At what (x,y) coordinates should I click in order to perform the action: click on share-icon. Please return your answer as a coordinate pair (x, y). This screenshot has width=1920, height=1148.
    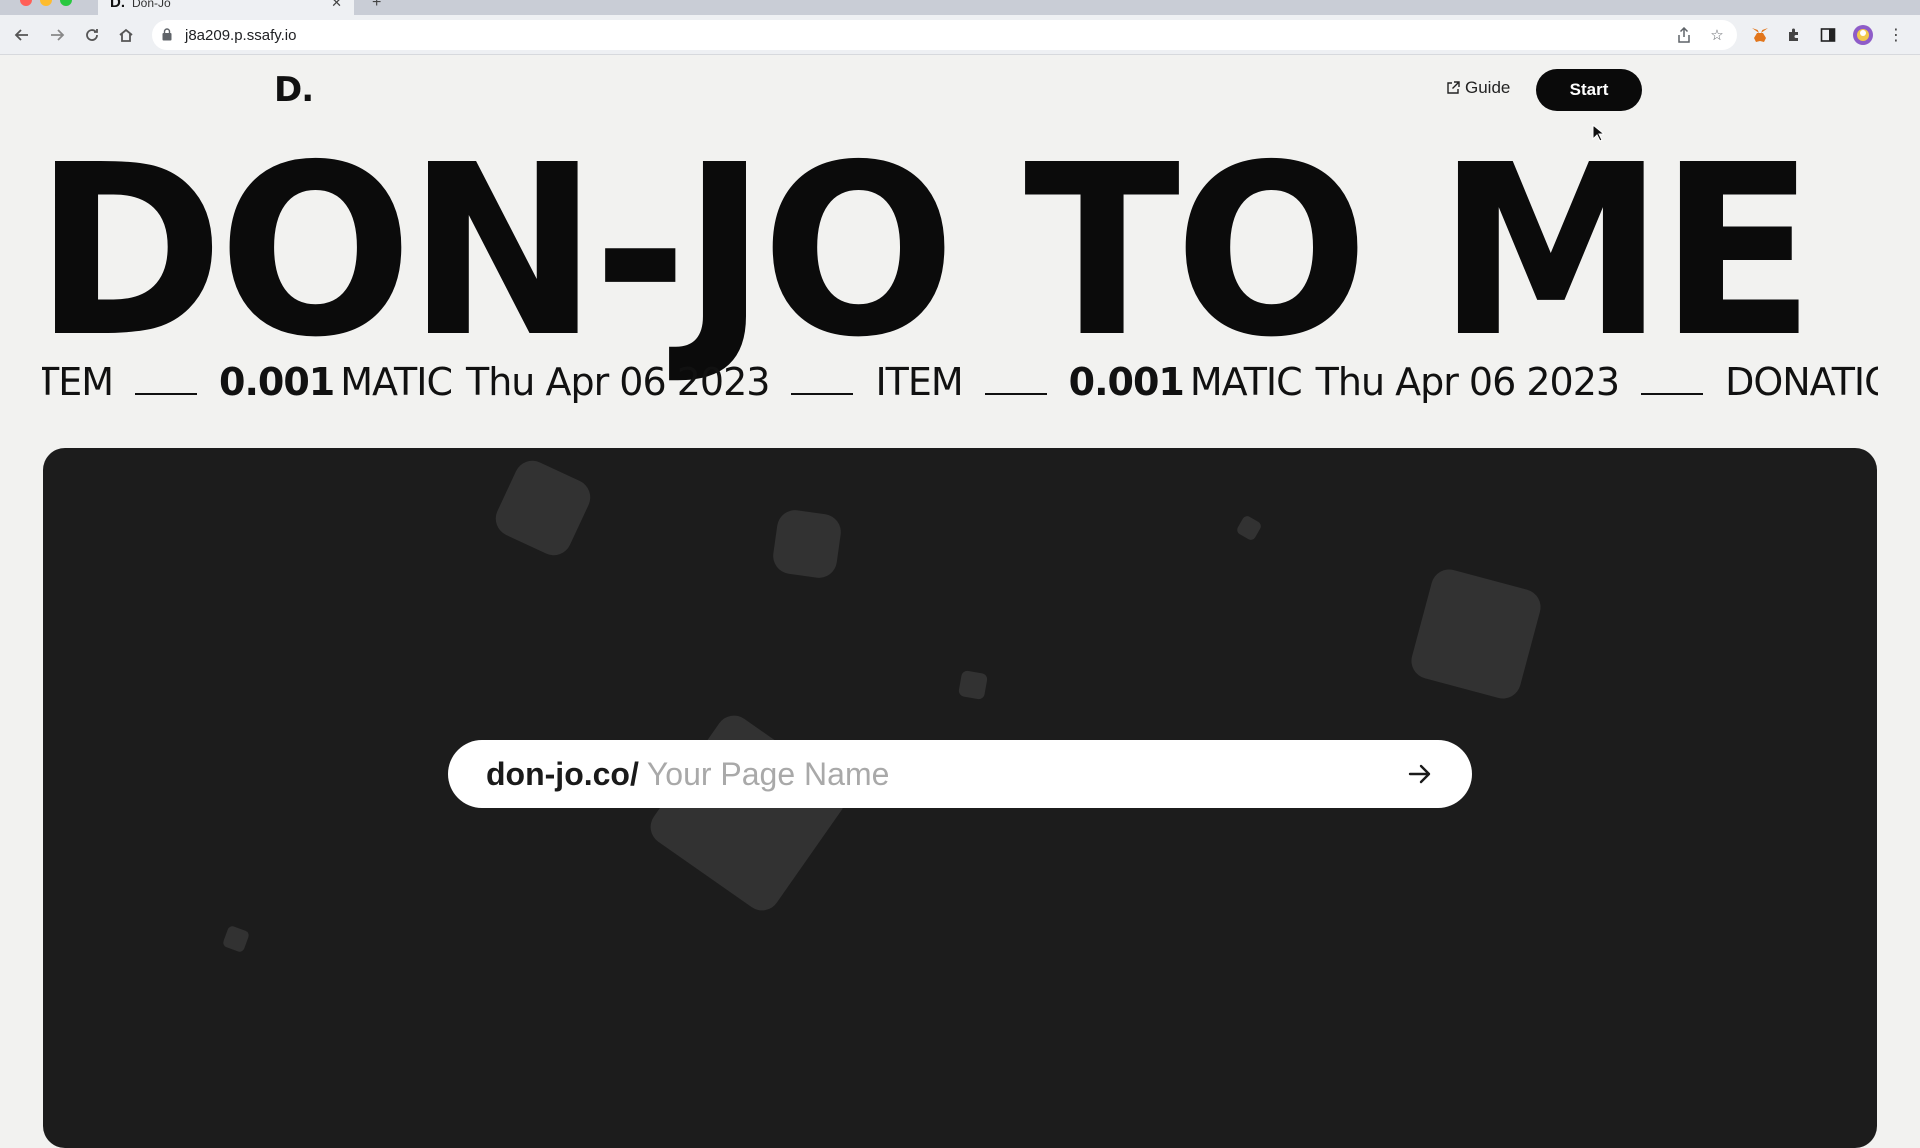
    Looking at the image, I should click on (1684, 35).